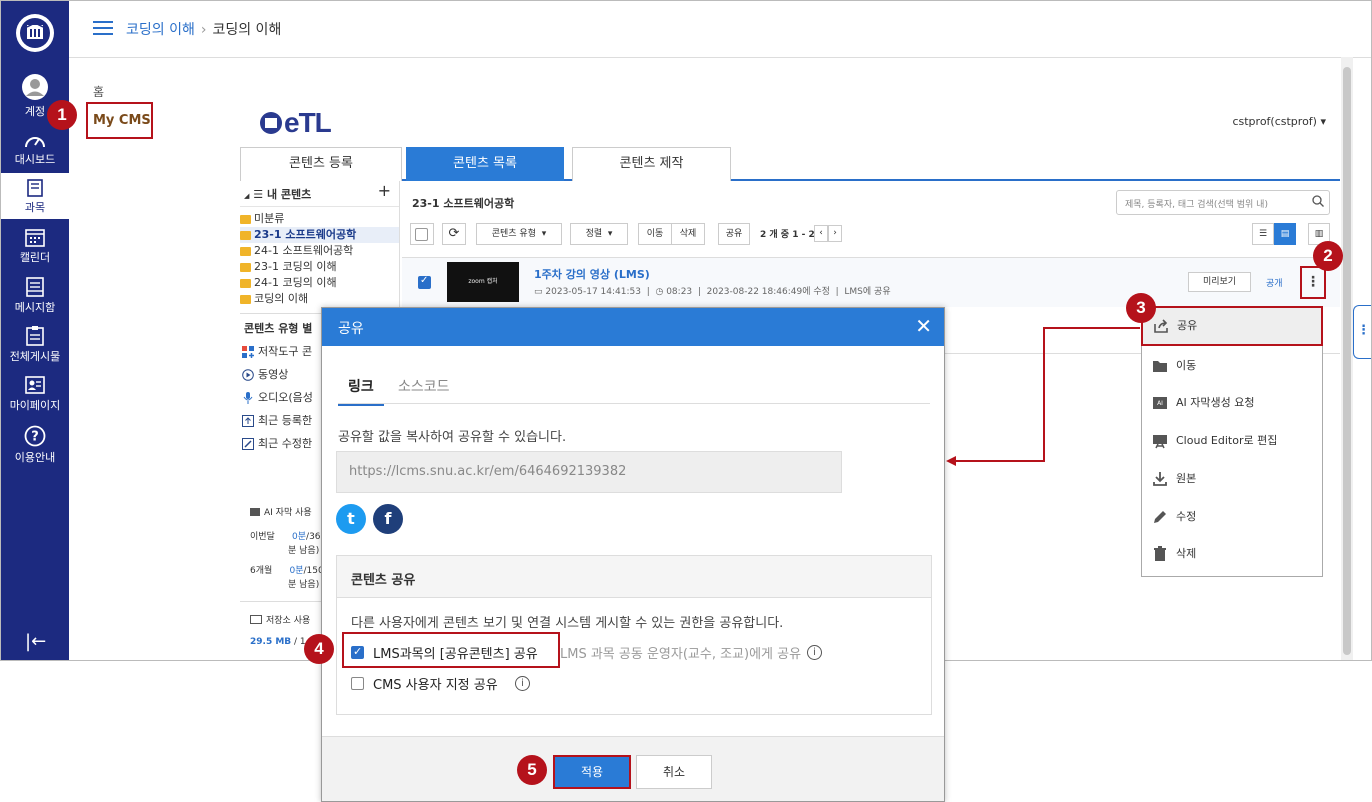 This screenshot has height=802, width=1372. What do you see at coordinates (319, 194) in the screenshot?
I see `my-content-header: ◢ ☰ 내 콘텐츠 +` at bounding box center [319, 194].